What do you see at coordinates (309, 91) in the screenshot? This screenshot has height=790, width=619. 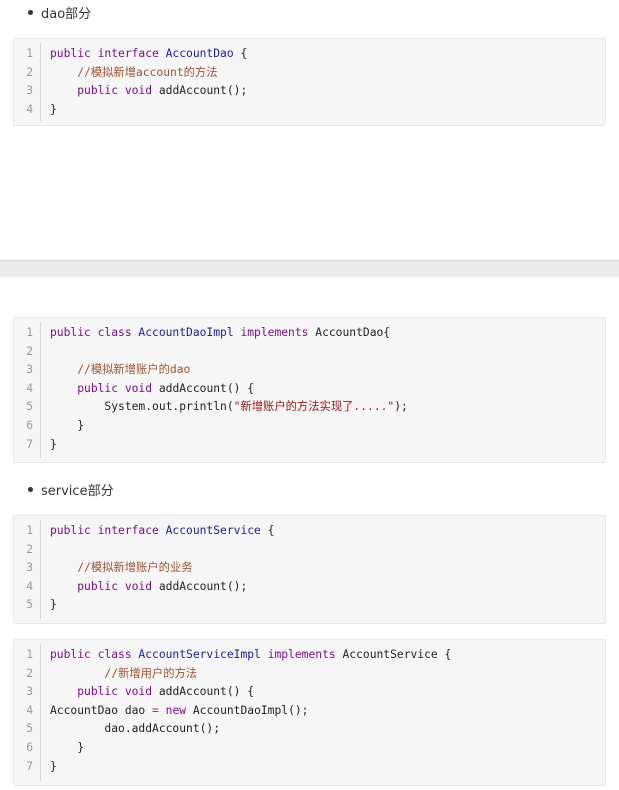 I see `code-line: 3 public void addAccount();` at bounding box center [309, 91].